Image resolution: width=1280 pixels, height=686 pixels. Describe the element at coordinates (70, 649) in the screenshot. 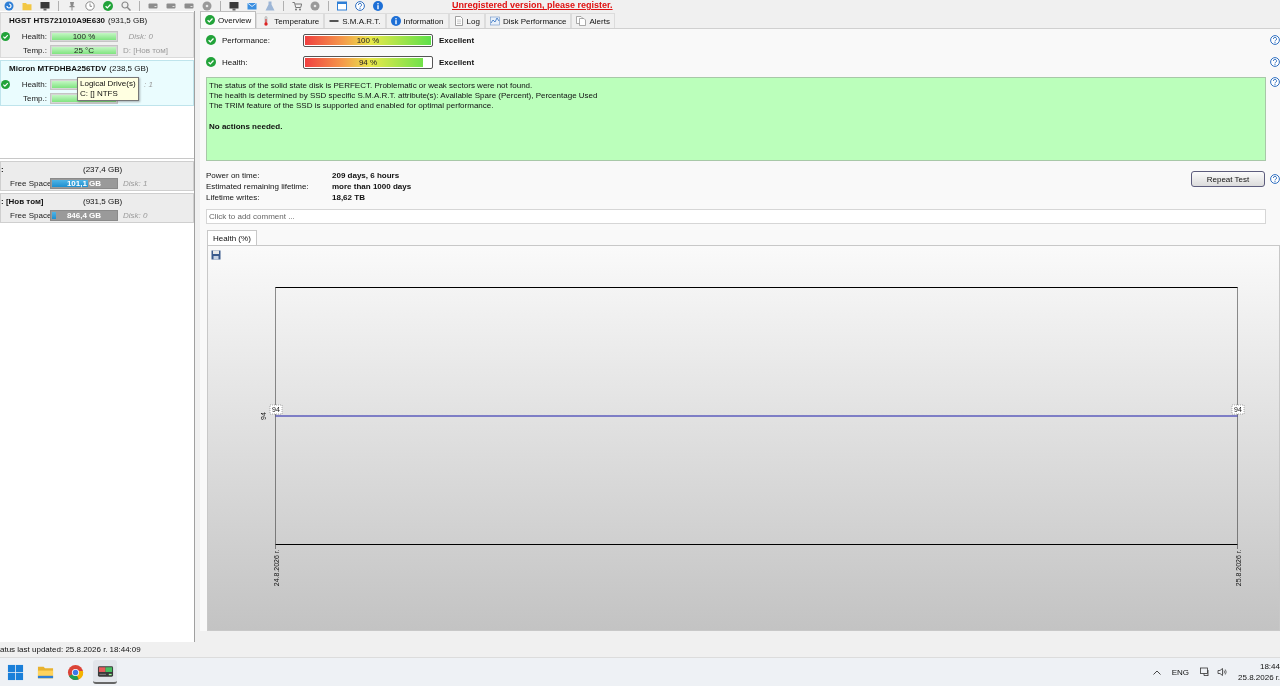

I see `status-text: atus last updated: 25.8.2026 г. 18:44:09` at that location.